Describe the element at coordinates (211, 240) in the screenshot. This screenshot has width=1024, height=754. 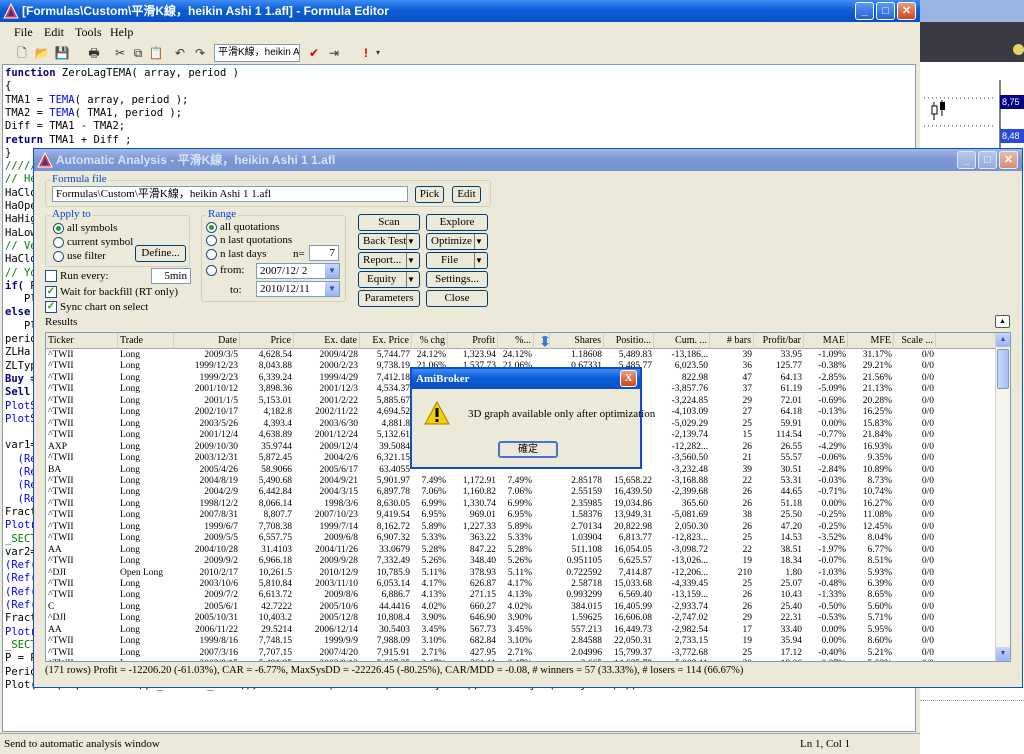
I see `radio-n-last-quotations` at that location.